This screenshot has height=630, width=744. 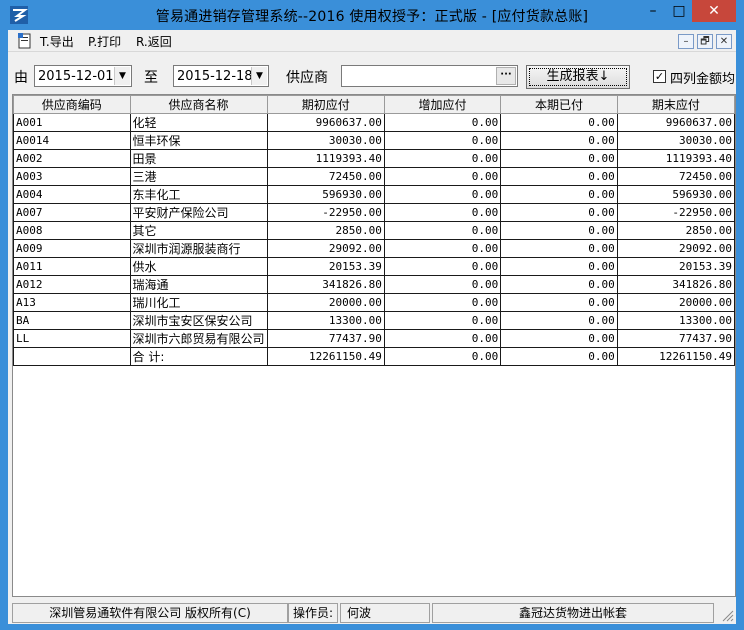 I want to click on cell-supplier-name: 深圳市润源服装商行, so click(x=198, y=248).